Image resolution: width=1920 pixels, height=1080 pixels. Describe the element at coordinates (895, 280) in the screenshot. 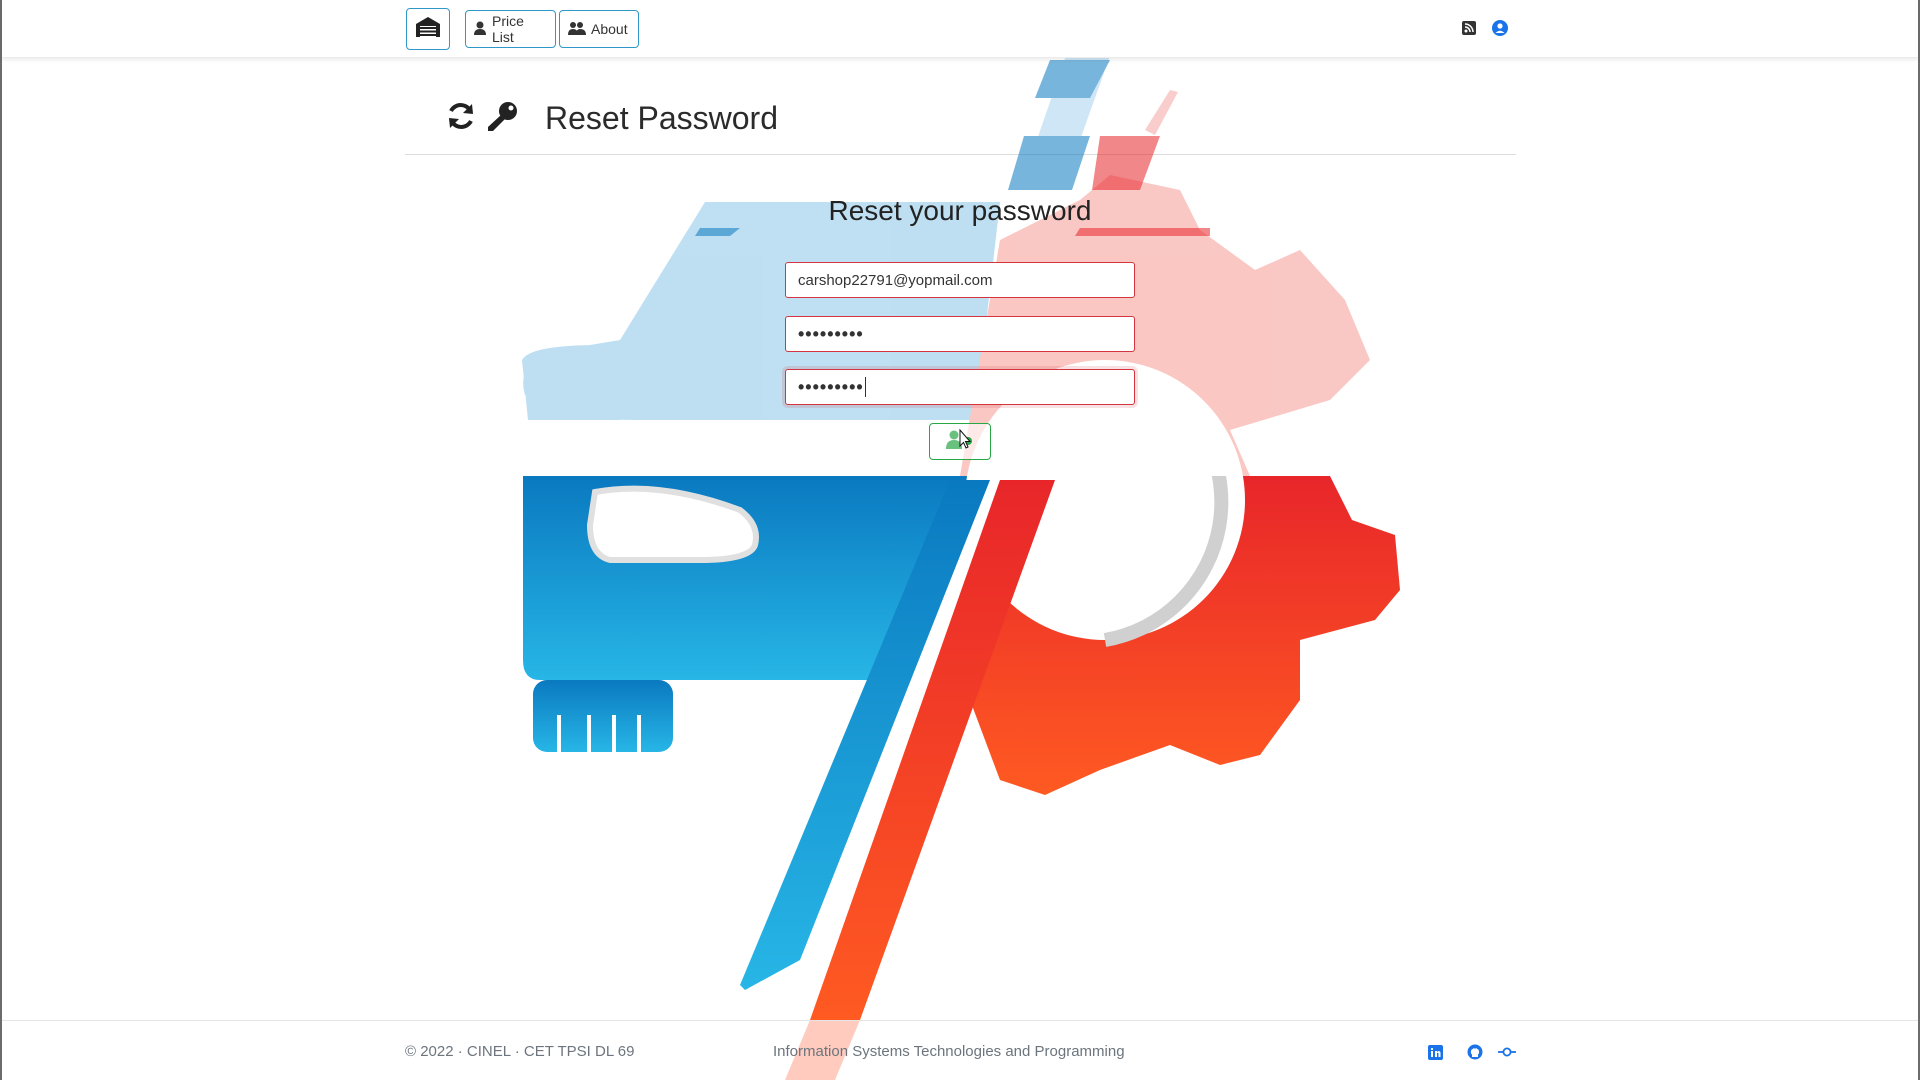

I see `email-value: carshop22791@yopmail.com` at that location.